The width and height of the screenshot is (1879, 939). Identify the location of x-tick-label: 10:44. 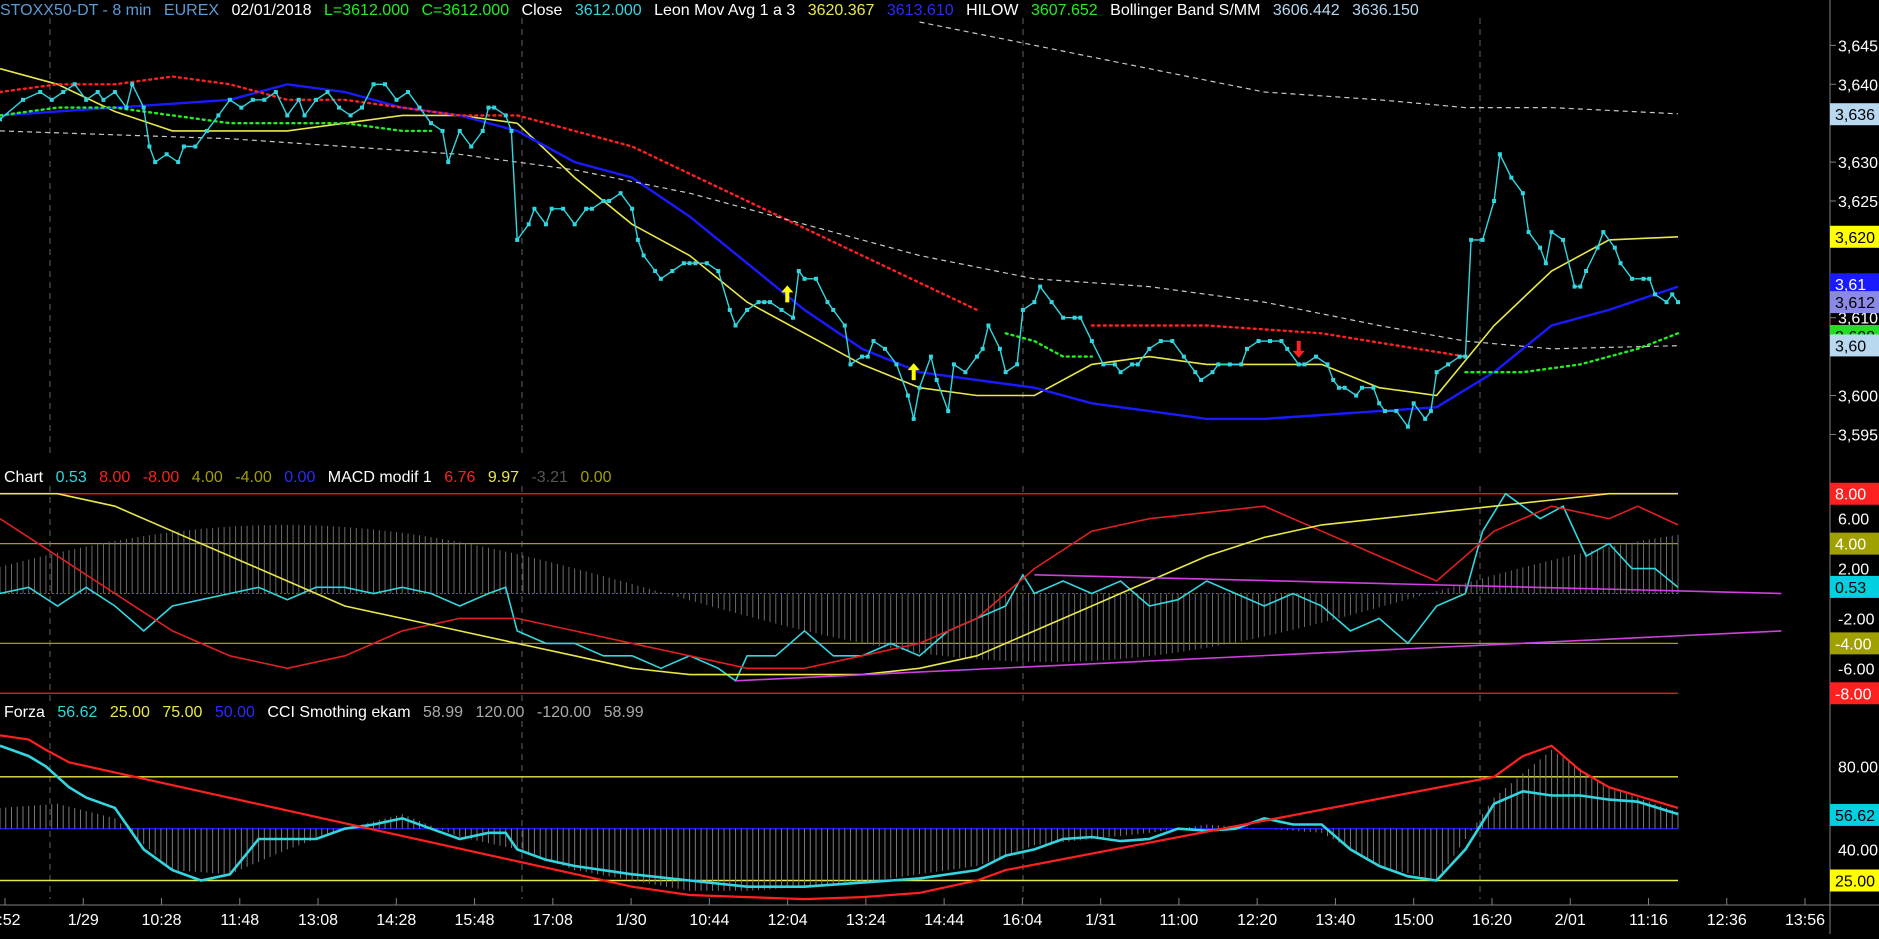
(709, 920).